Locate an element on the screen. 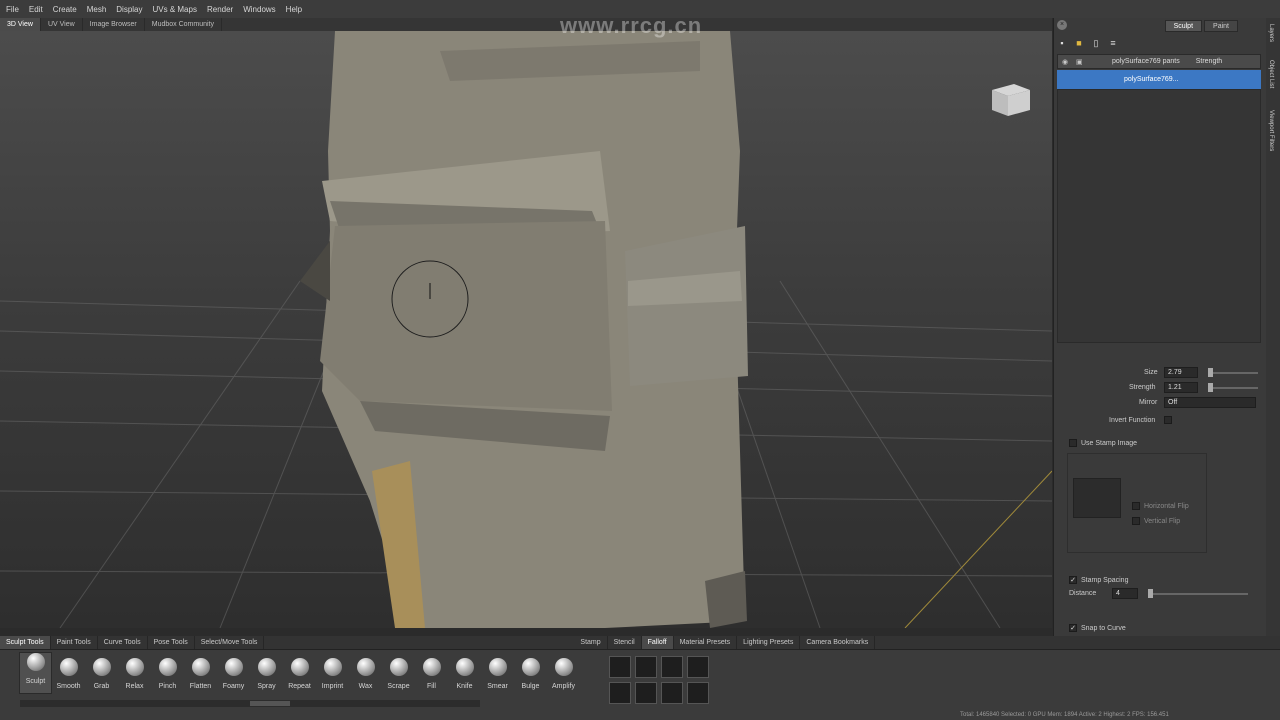 This screenshot has width=1280, height=720. tab-falloff: Falloff is located at coordinates (657, 642).